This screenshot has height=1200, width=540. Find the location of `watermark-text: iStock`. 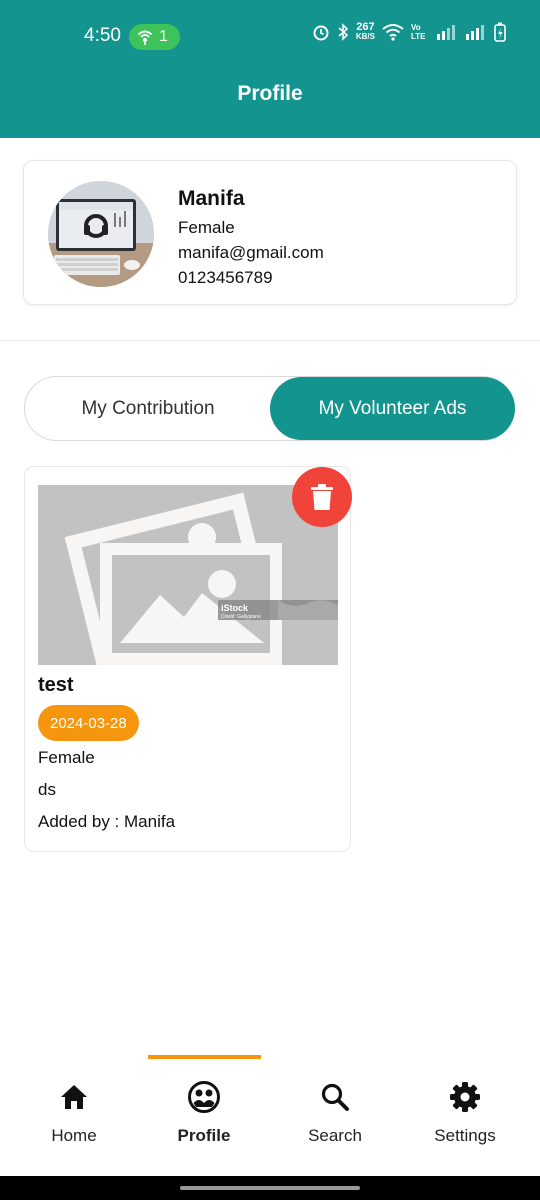

watermark-text: iStock is located at coordinates (235, 608).